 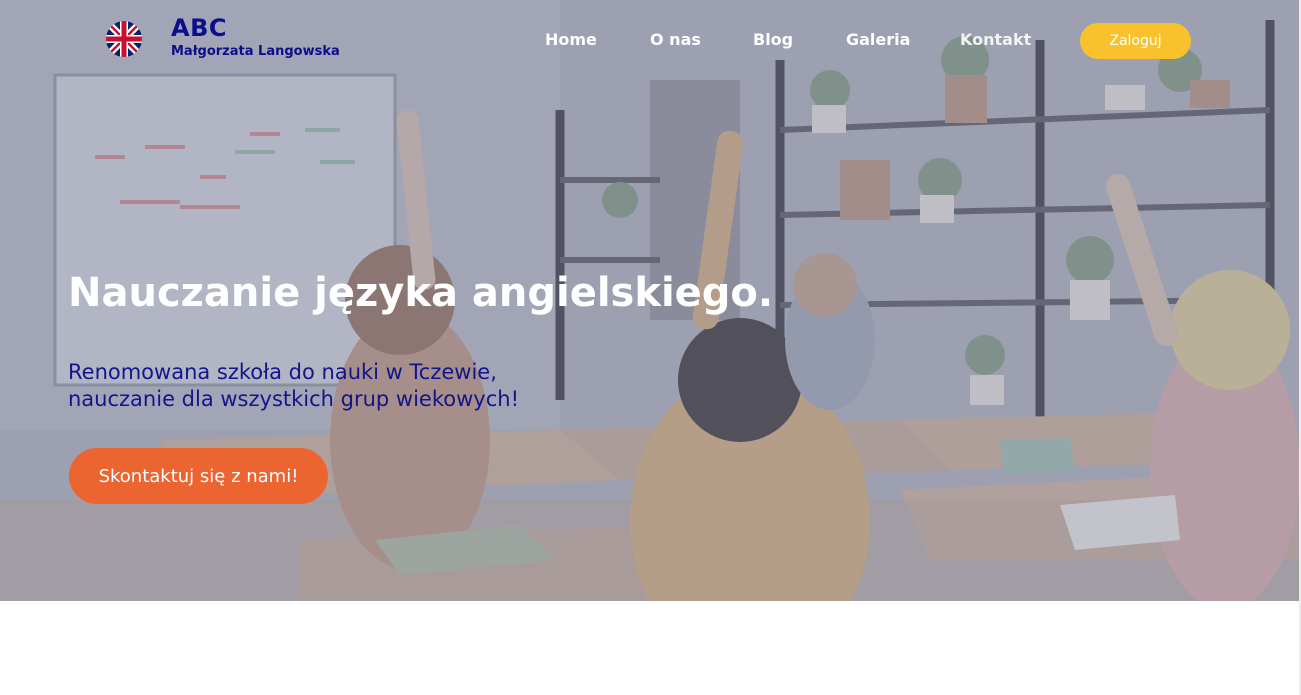 What do you see at coordinates (675, 39) in the screenshot?
I see `nav-item-o-nas: O nas` at bounding box center [675, 39].